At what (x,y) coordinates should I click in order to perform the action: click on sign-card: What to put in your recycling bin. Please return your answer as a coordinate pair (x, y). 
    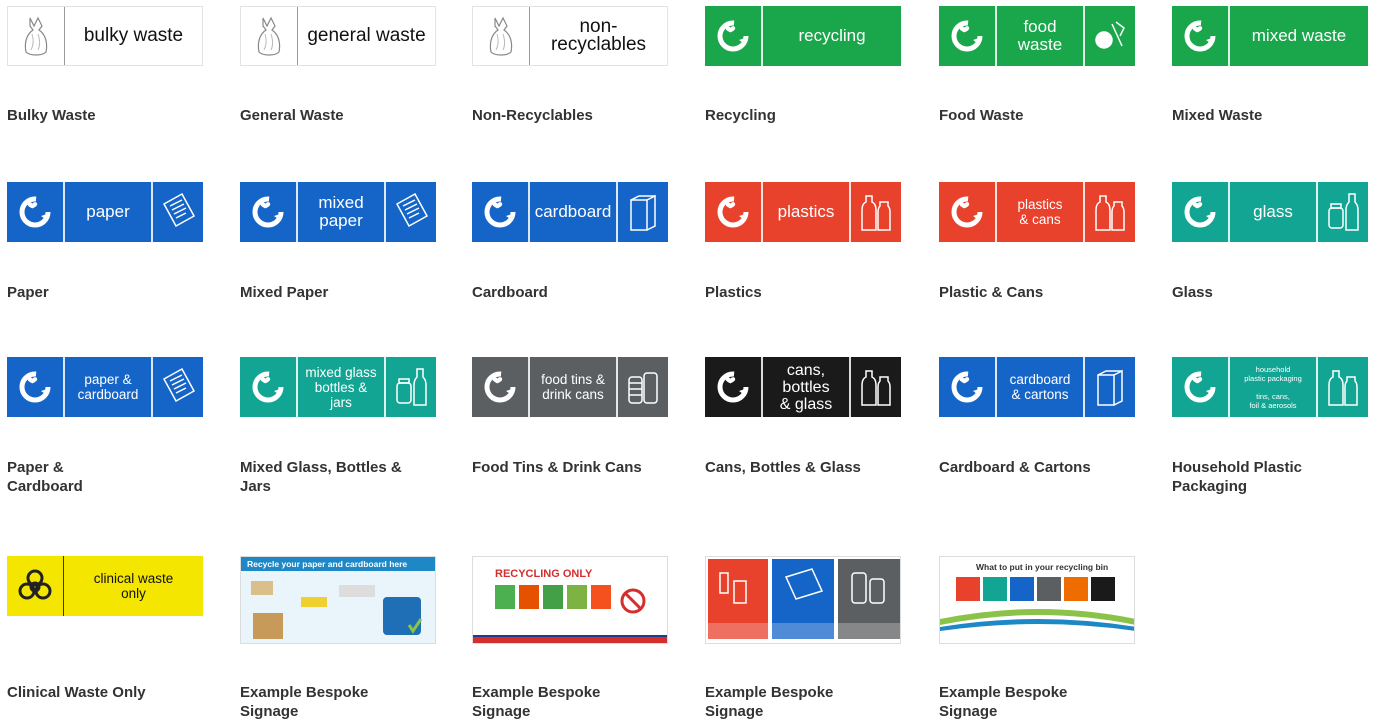
    Looking at the image, I should click on (1039, 600).